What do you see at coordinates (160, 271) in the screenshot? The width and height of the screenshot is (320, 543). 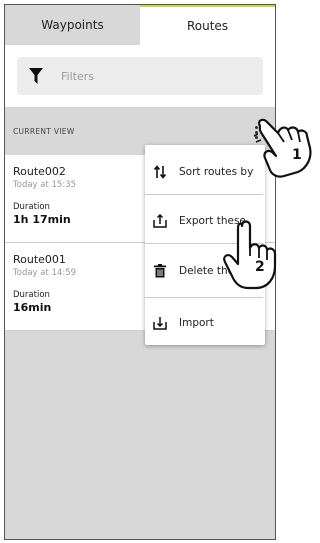 I see `trash-icon` at bounding box center [160, 271].